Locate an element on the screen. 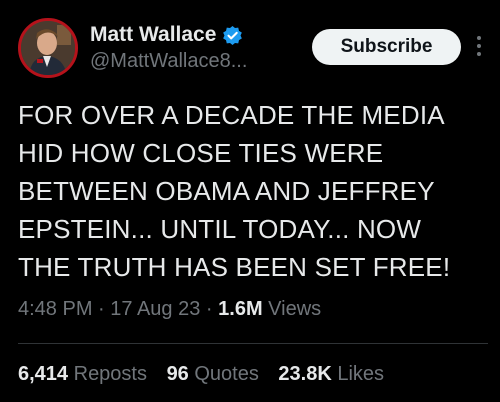 This screenshot has height=402, width=500. avatar-image is located at coordinates (48, 48).